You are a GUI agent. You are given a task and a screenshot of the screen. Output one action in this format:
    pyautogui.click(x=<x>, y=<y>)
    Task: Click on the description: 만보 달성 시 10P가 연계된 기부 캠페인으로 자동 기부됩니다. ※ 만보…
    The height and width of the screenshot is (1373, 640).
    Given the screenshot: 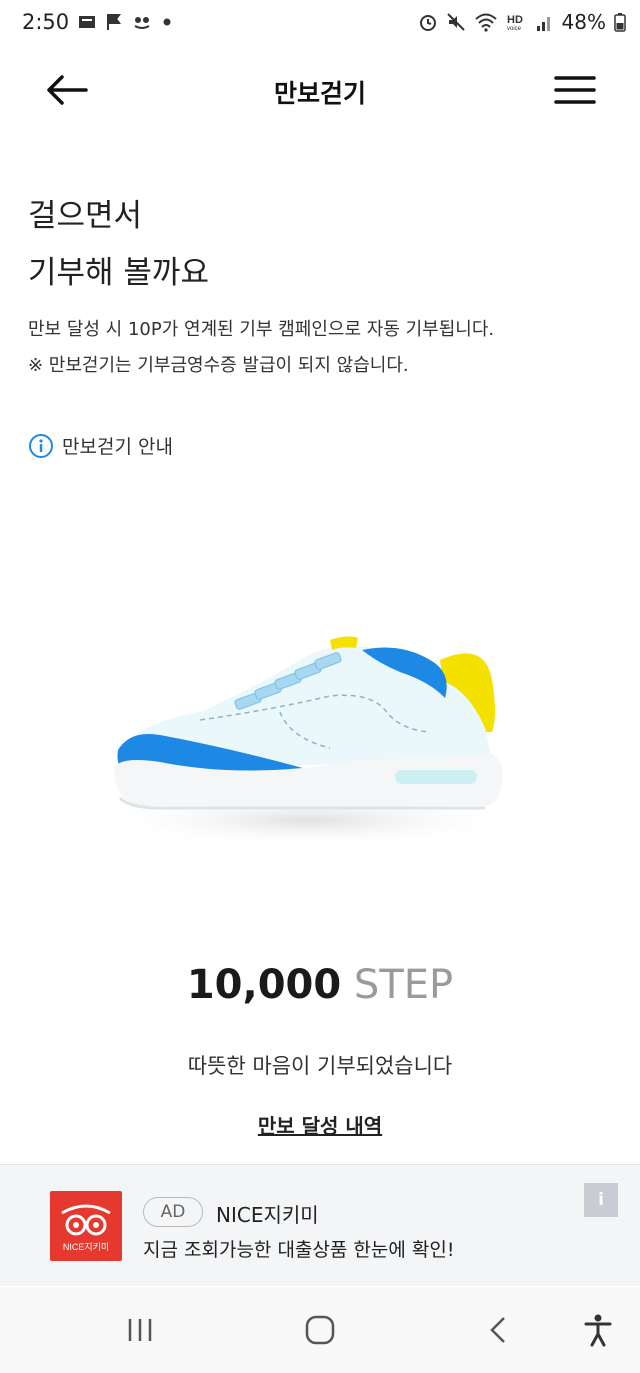 What is the action you would take?
    pyautogui.click(x=261, y=348)
    